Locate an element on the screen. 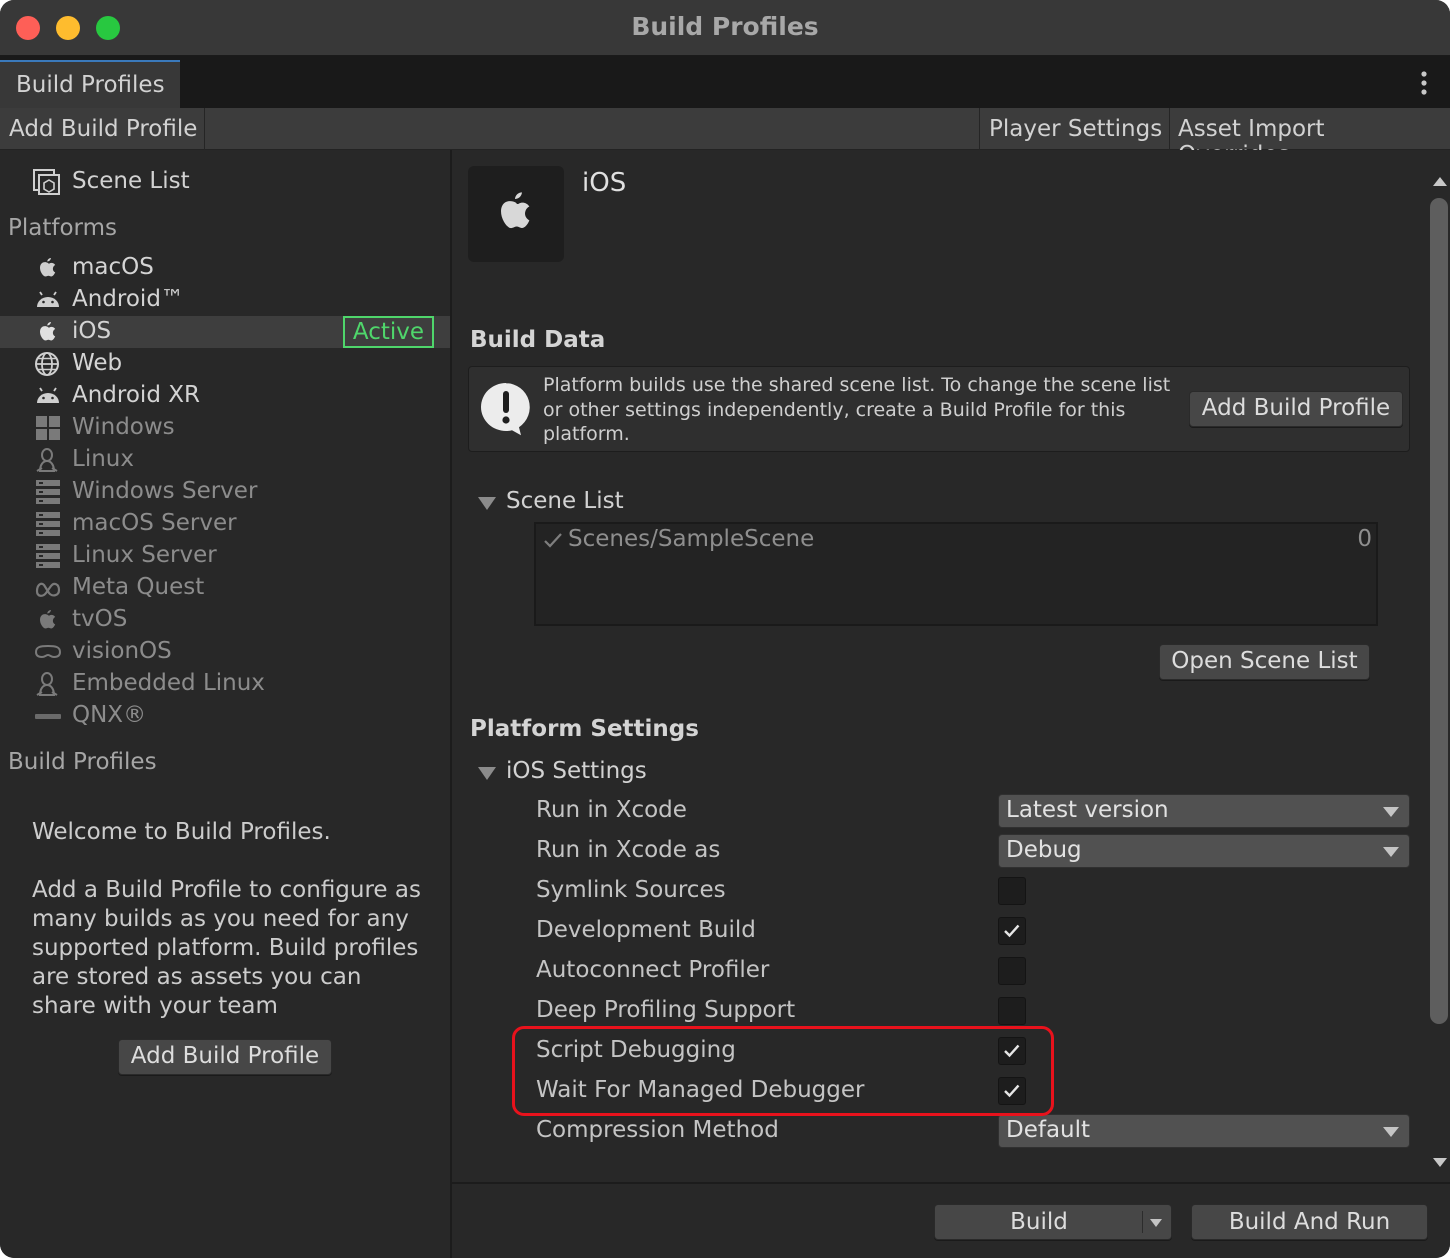 The image size is (1450, 1258). build-and-run-button: Build And Run is located at coordinates (1309, 1222).